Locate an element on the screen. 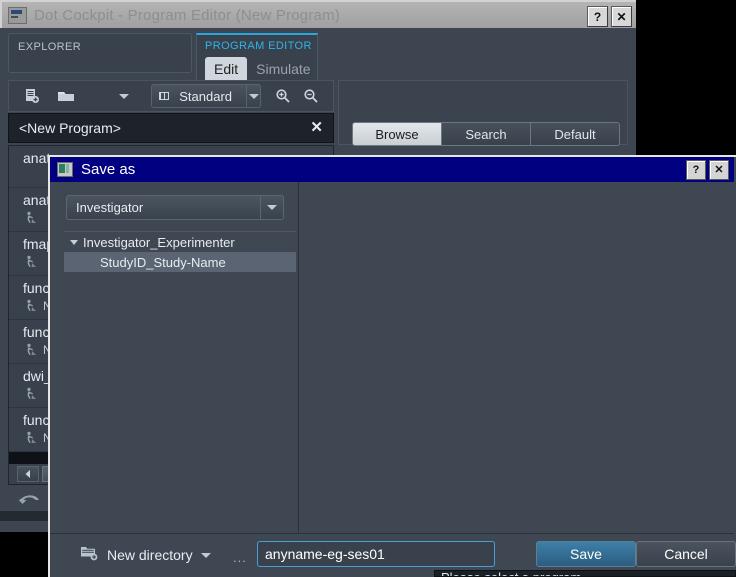  save-dialog-help-button: ? is located at coordinates (696, 170).